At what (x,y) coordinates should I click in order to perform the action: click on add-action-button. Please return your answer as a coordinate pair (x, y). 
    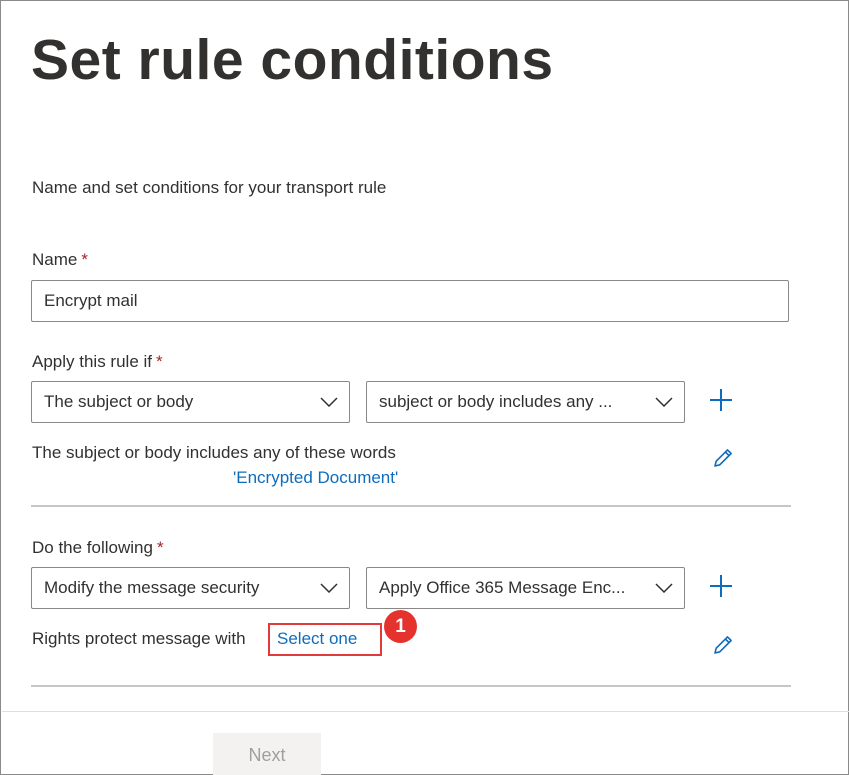
    Looking at the image, I should click on (721, 588).